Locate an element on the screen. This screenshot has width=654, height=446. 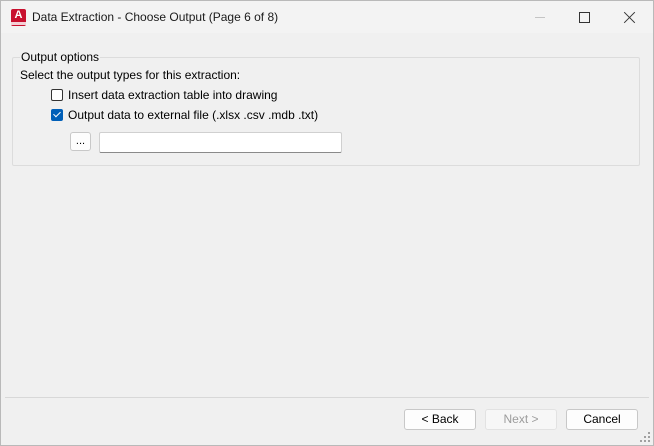
insert-table-checkbox is located at coordinates (57, 95).